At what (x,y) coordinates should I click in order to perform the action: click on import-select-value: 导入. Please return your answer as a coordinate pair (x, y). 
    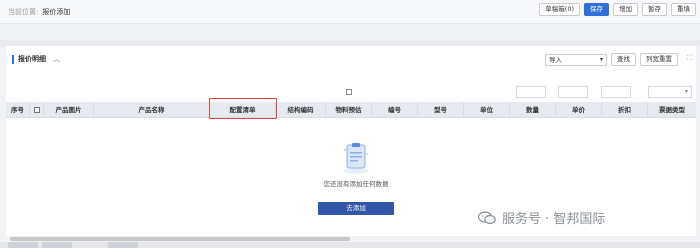
    Looking at the image, I should click on (555, 59).